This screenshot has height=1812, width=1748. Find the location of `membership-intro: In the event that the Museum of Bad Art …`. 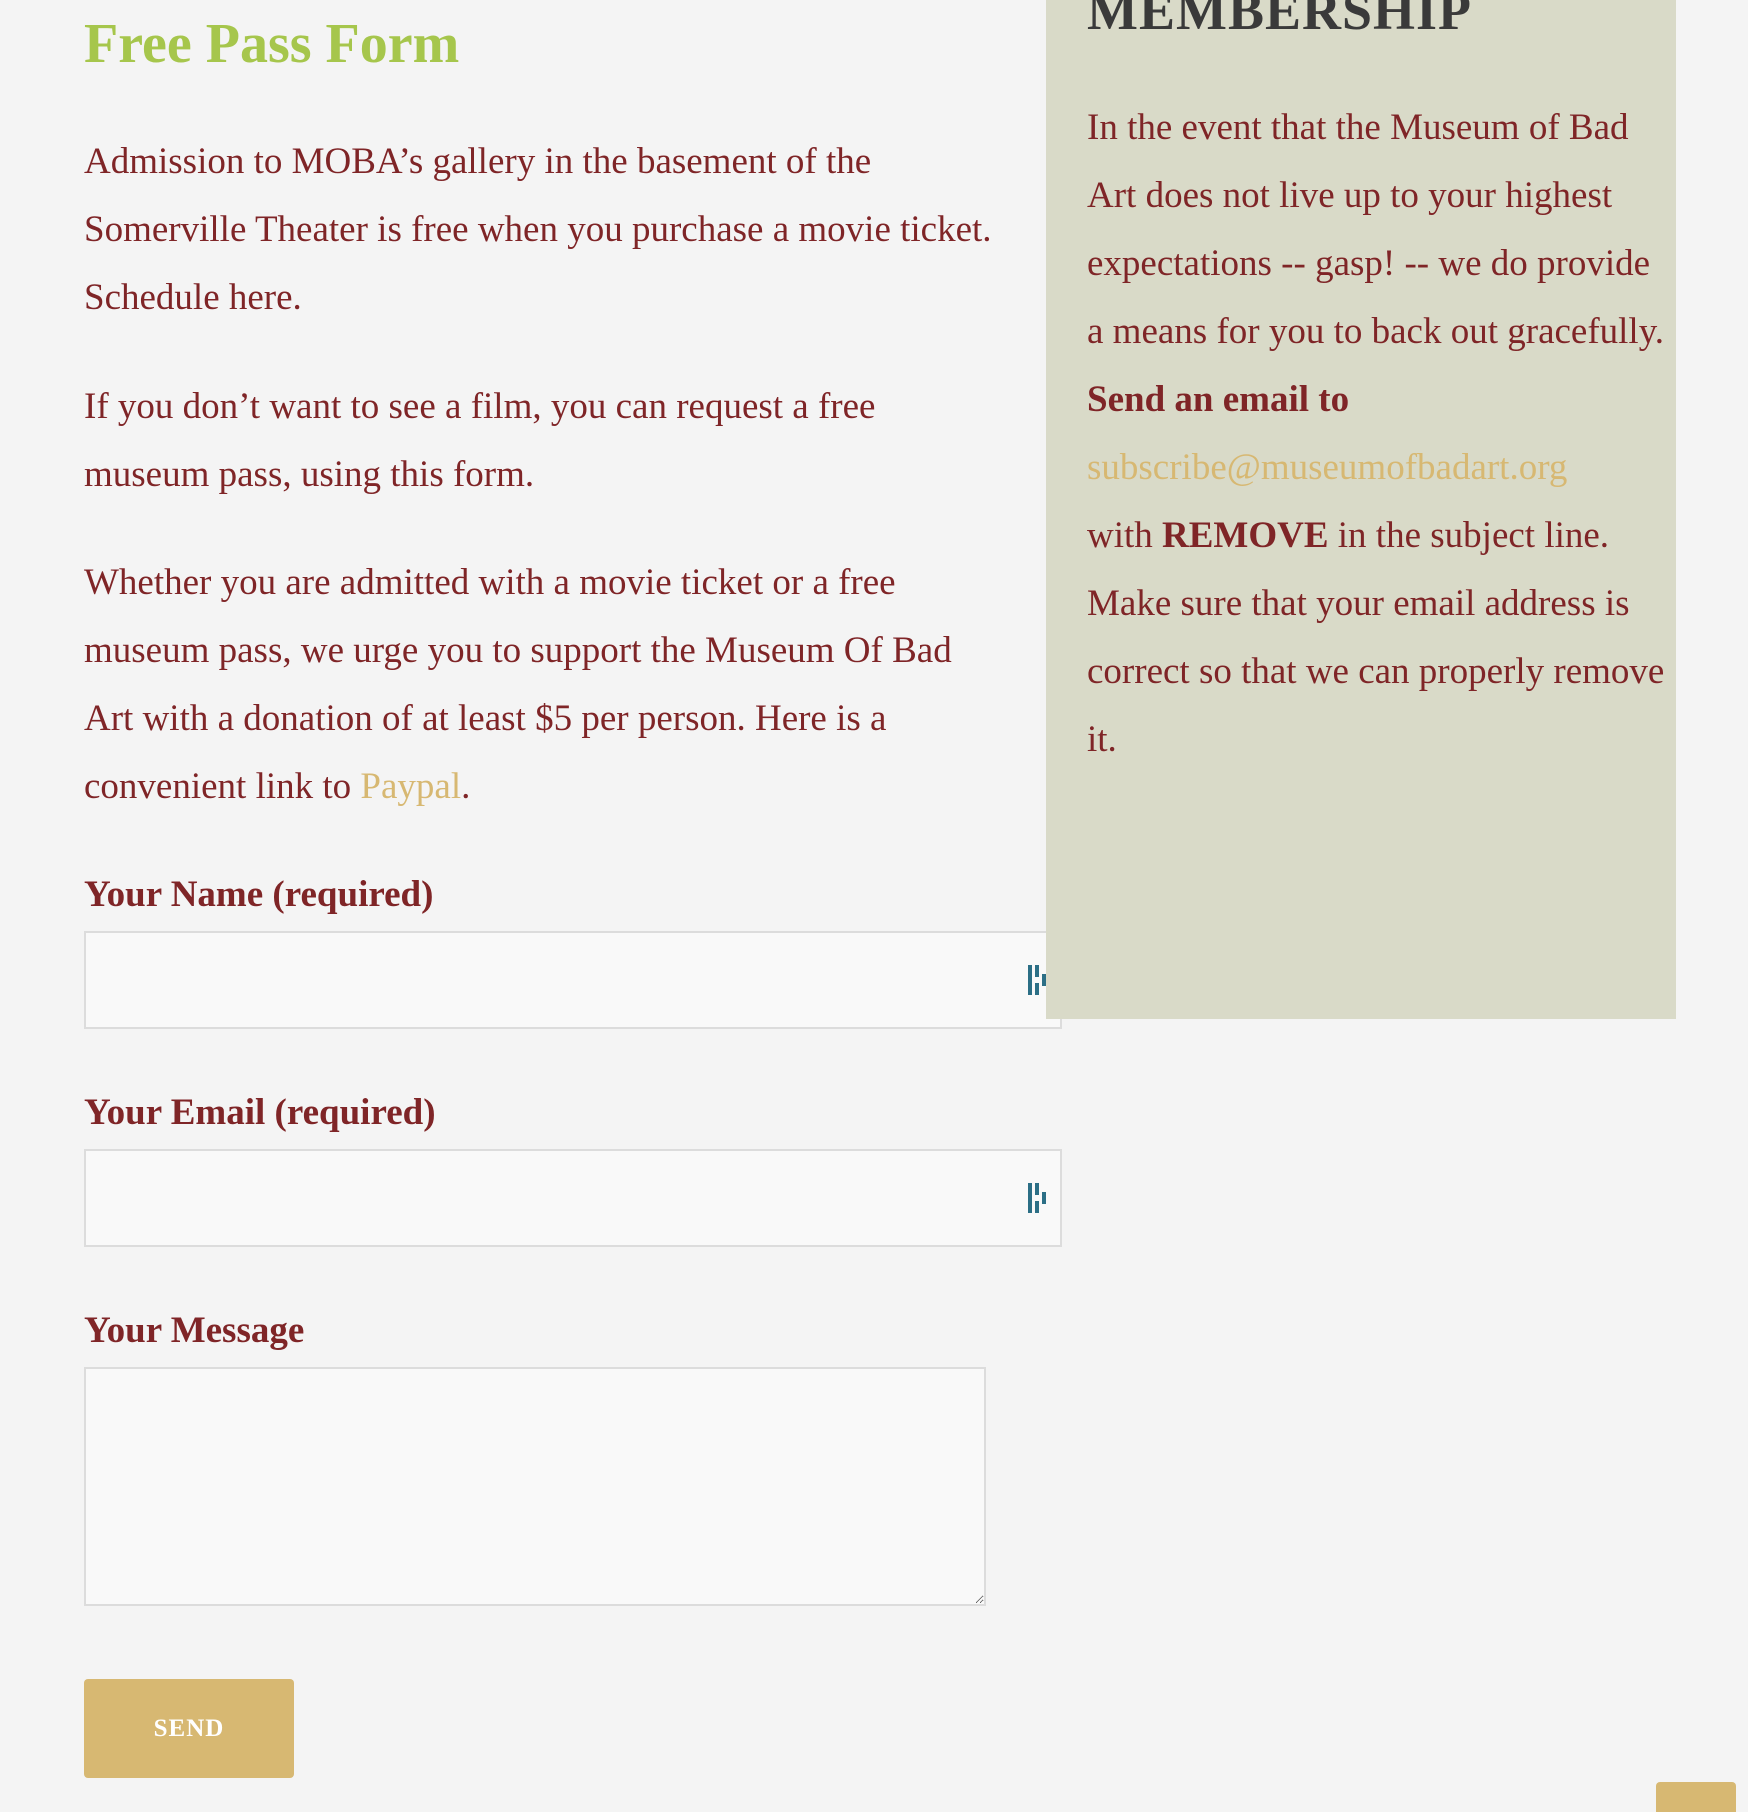

membership-intro: In the event that the Museum of Bad Art … is located at coordinates (1376, 229).